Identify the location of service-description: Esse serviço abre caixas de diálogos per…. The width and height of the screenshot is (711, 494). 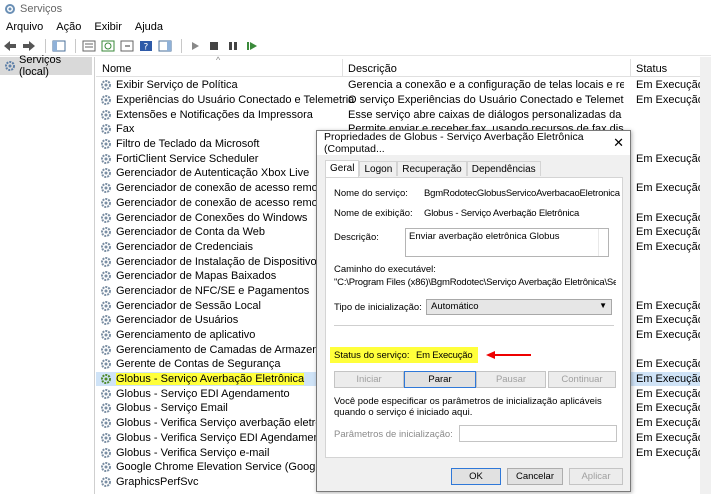
(486, 114).